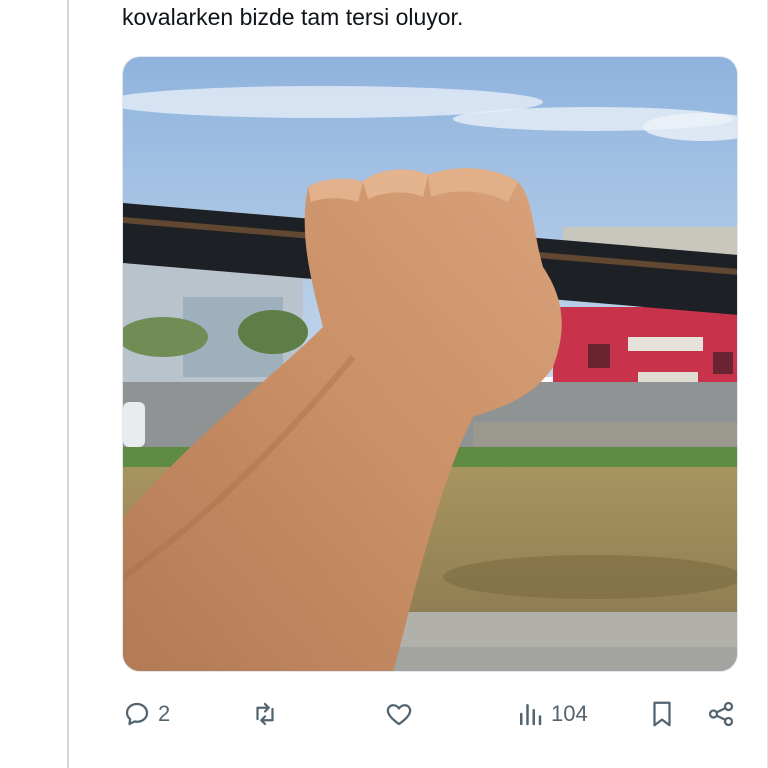  What do you see at coordinates (164, 713) in the screenshot?
I see `reply-count: 2` at bounding box center [164, 713].